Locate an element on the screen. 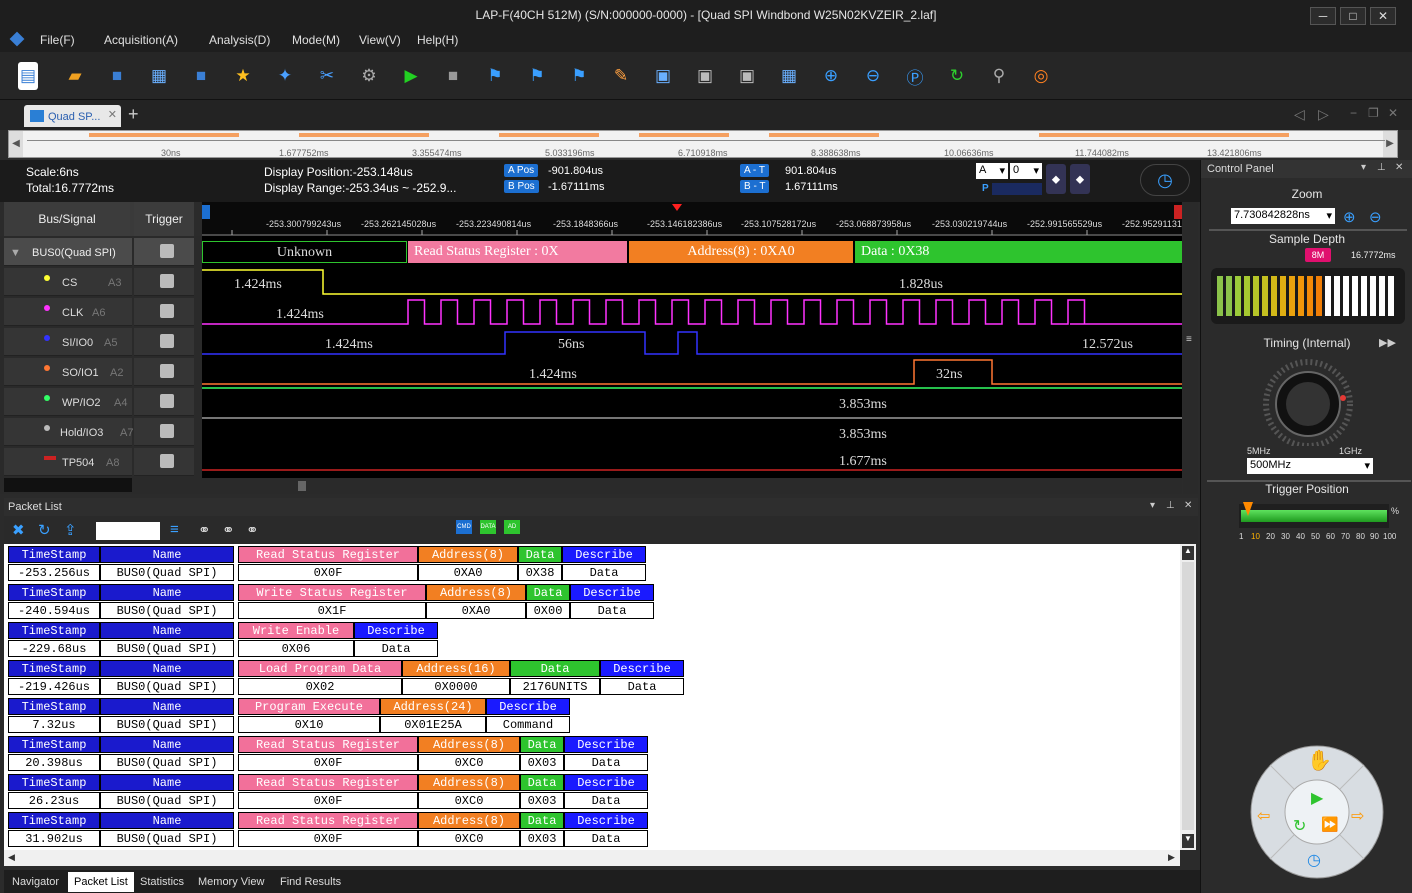 The image size is (1412, 893). cursor-a-select: A ▾ is located at coordinates (992, 171).